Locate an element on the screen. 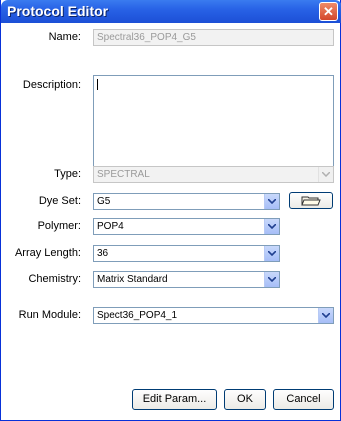 The height and width of the screenshot is (421, 341). name-label: Name: is located at coordinates (64, 37).